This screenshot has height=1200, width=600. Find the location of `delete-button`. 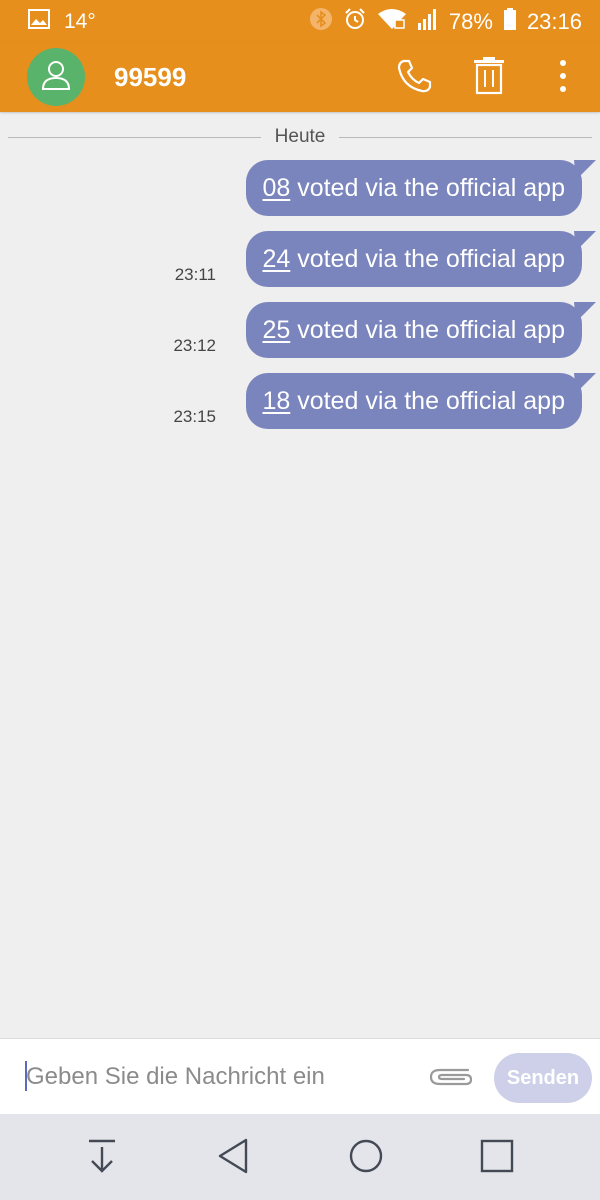

delete-button is located at coordinates (489, 78).